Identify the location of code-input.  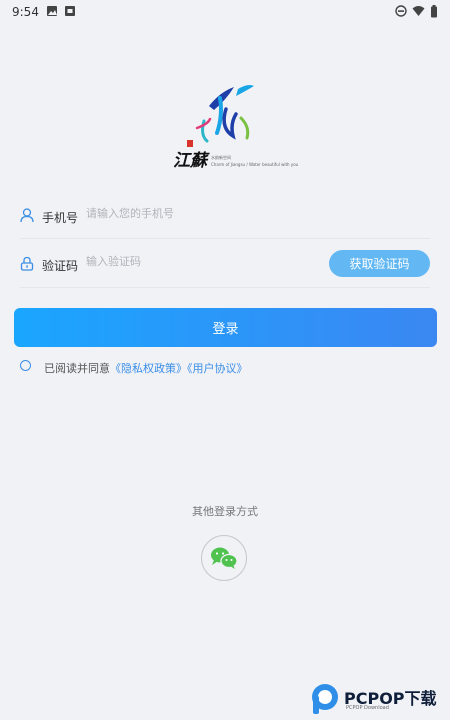
(176, 261).